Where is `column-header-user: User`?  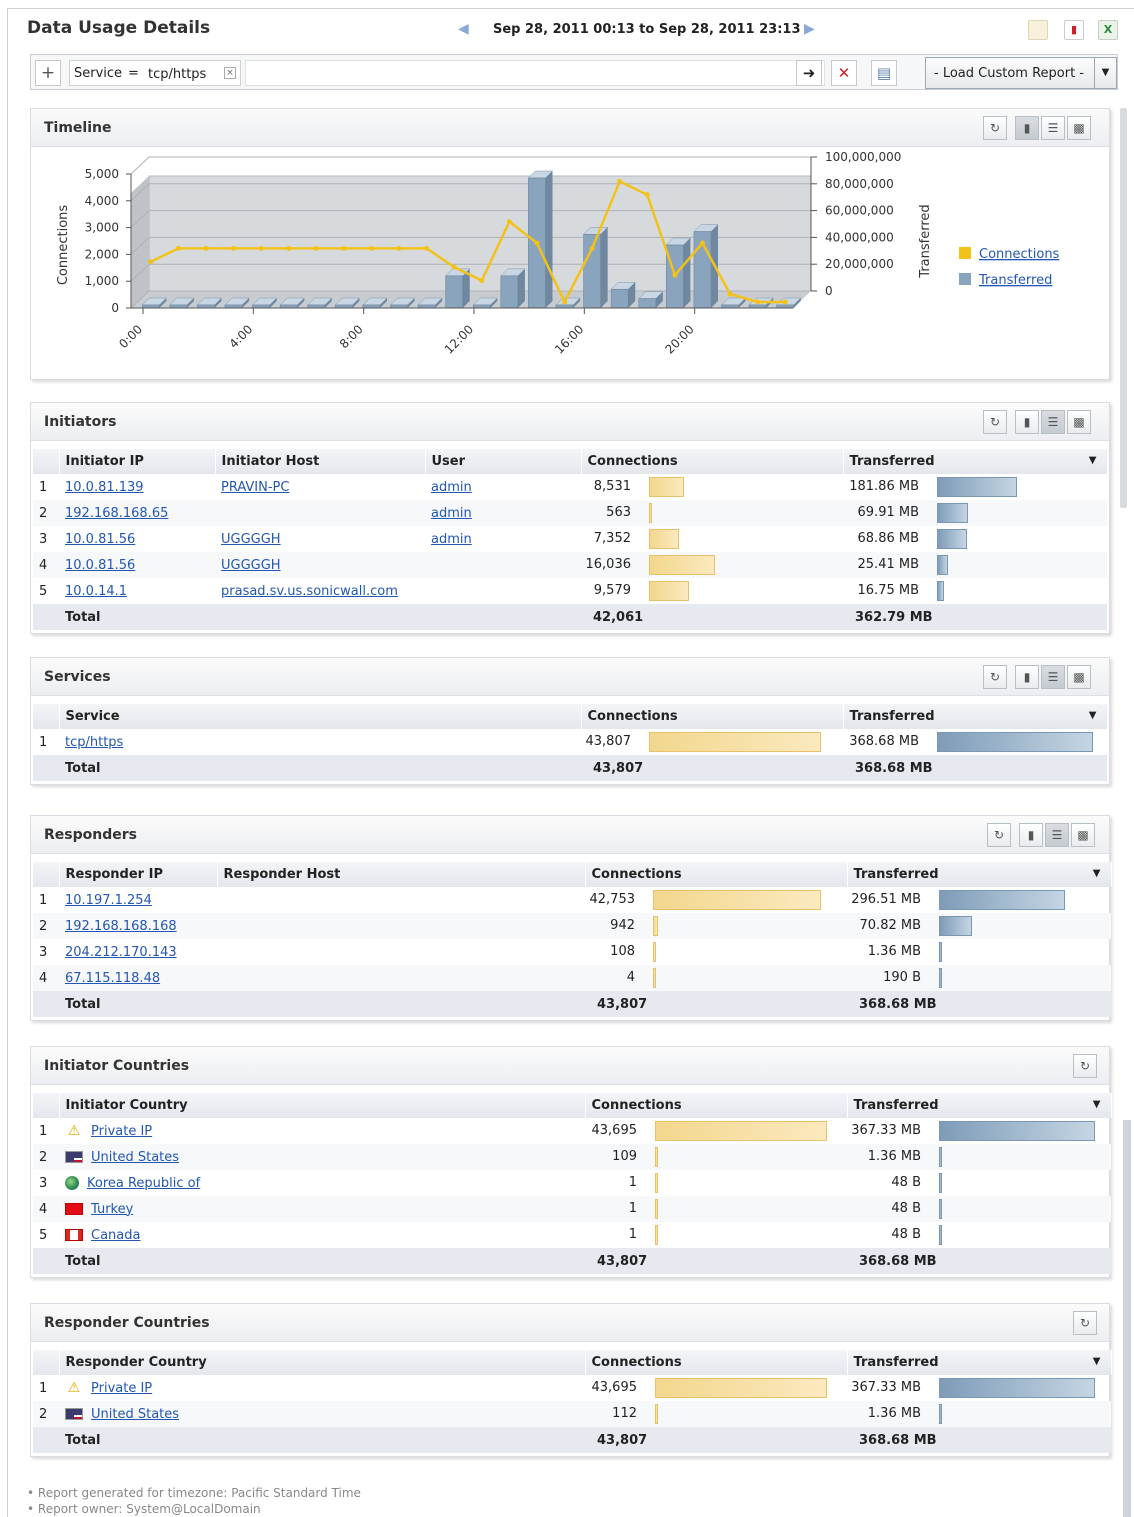 column-header-user: User is located at coordinates (503, 461).